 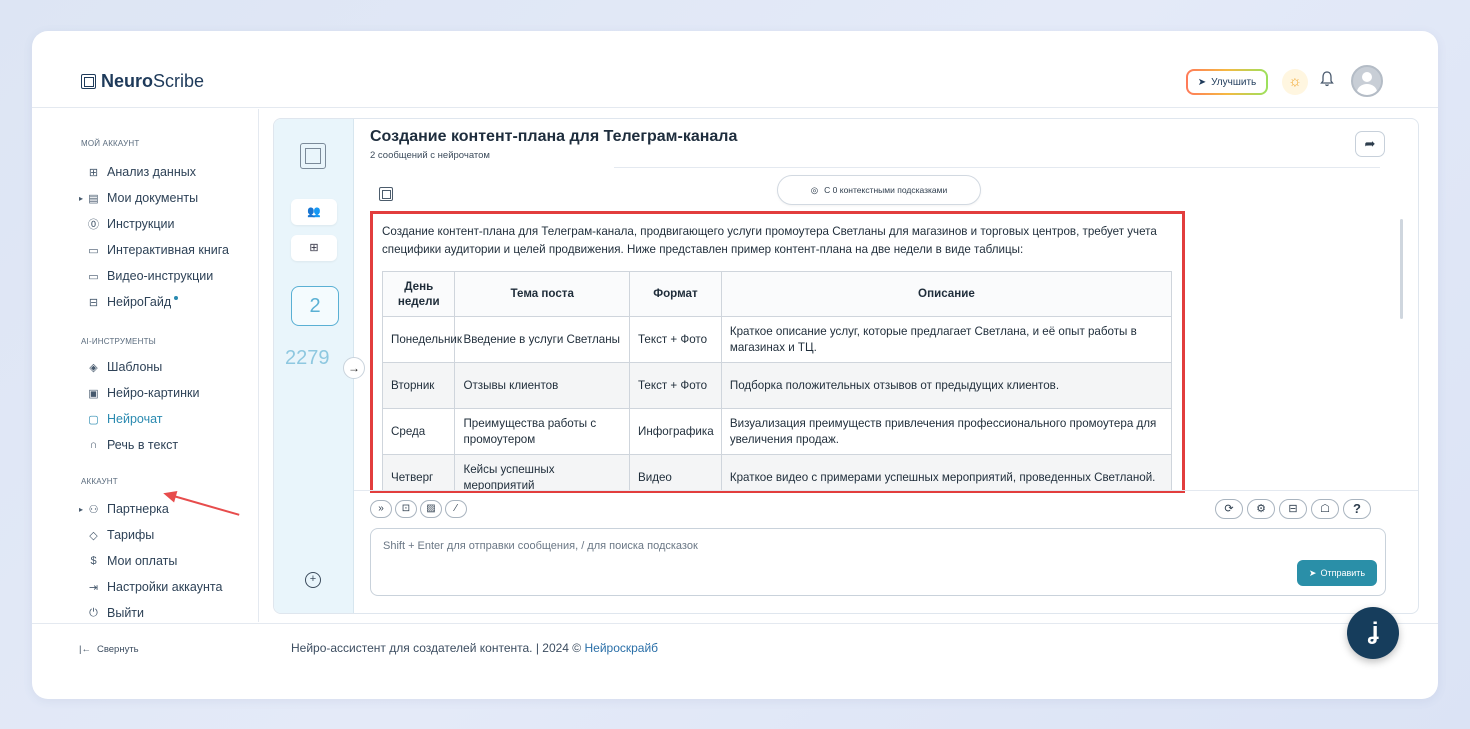 I want to click on chat-scrollbar, so click(x=1401, y=269).